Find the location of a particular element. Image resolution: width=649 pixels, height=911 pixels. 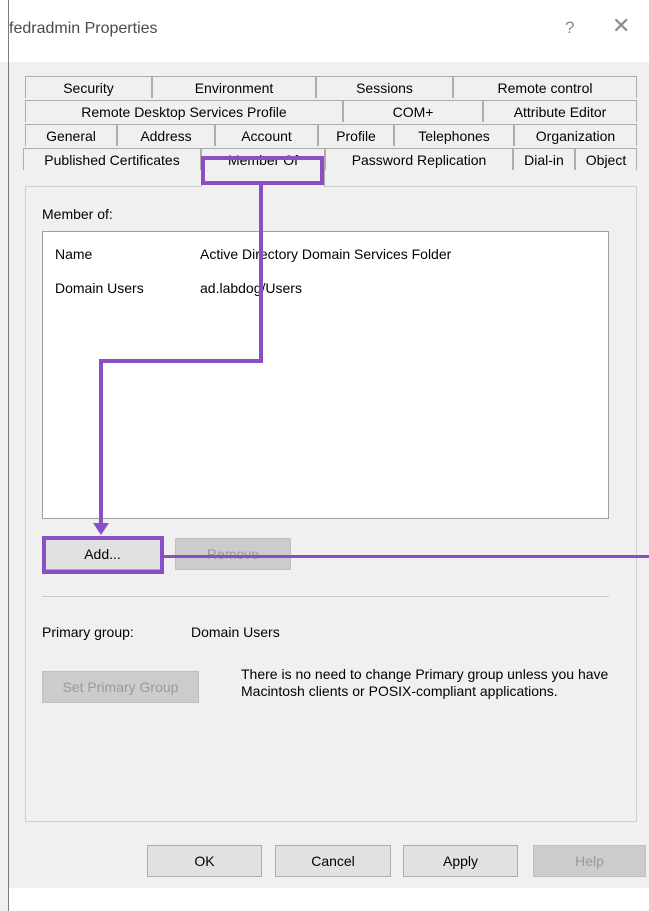

tab-published-certificates: Published Certificates is located at coordinates (112, 159).